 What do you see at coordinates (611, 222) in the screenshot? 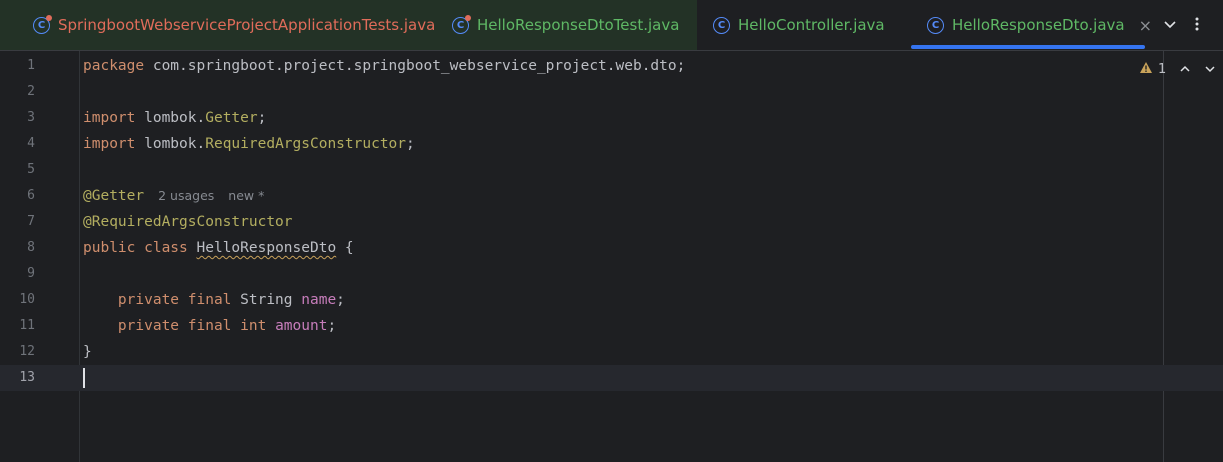
I see `code-line: 7 @RequiredArgsConstructor` at bounding box center [611, 222].